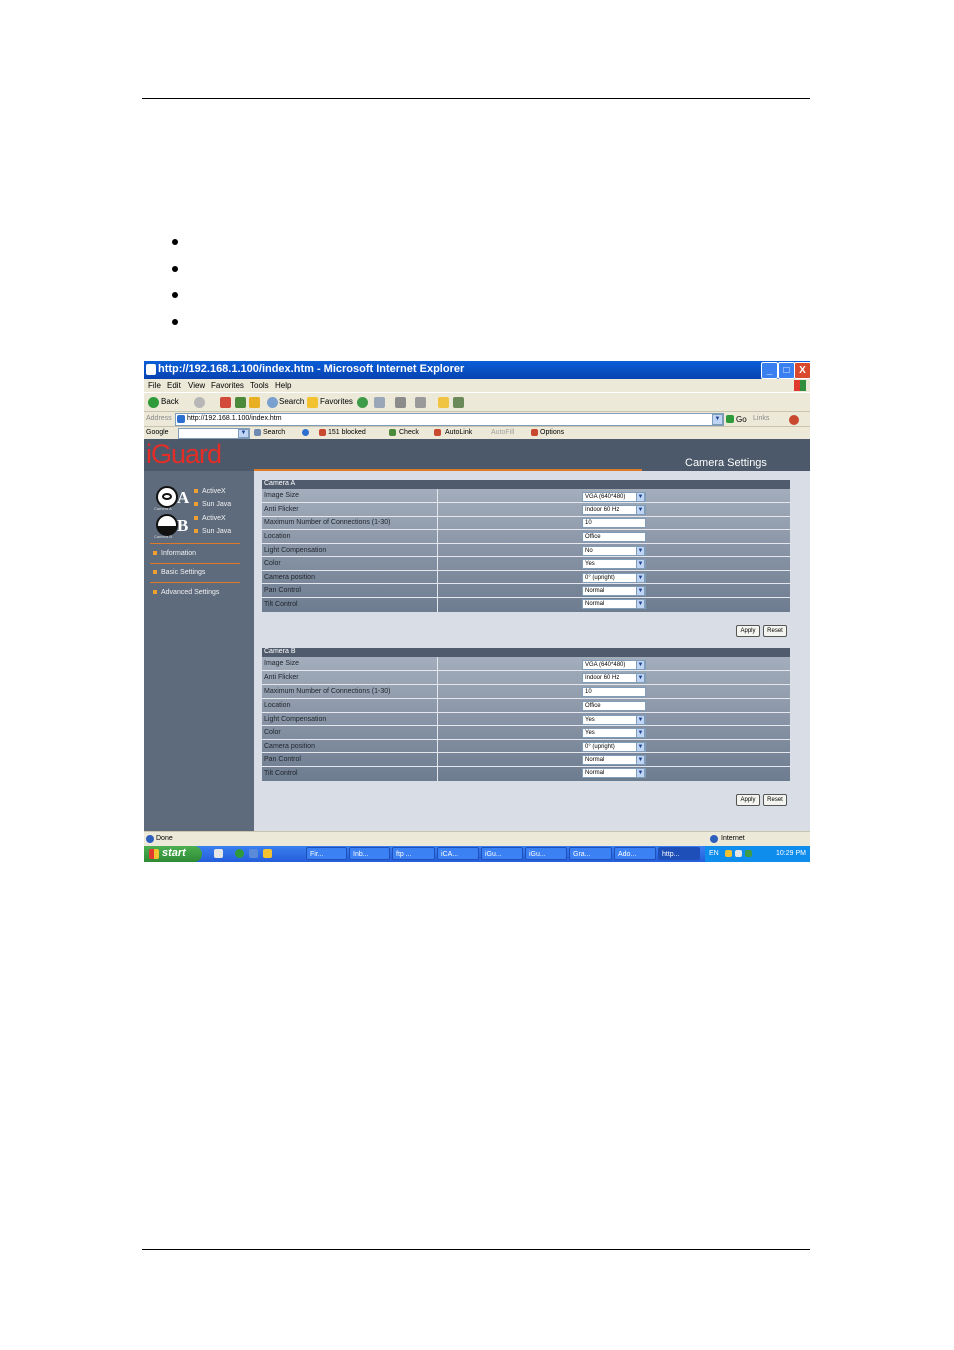 The height and width of the screenshot is (1350, 954). What do you see at coordinates (336, 401) in the screenshot?
I see `favorites-button: Favorites` at bounding box center [336, 401].